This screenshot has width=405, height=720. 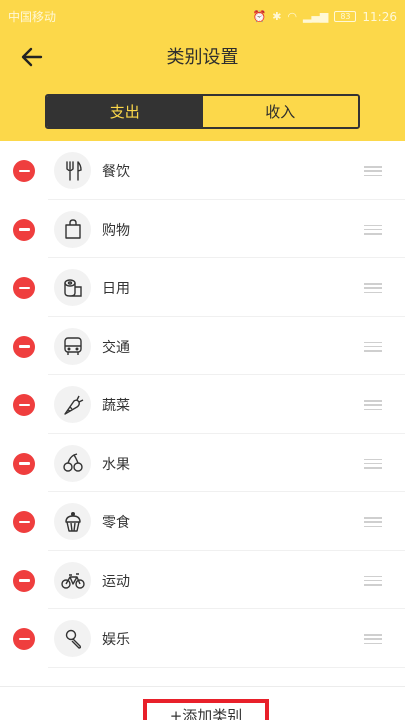 What do you see at coordinates (72, 638) in the screenshot?
I see `microphone-icon` at bounding box center [72, 638].